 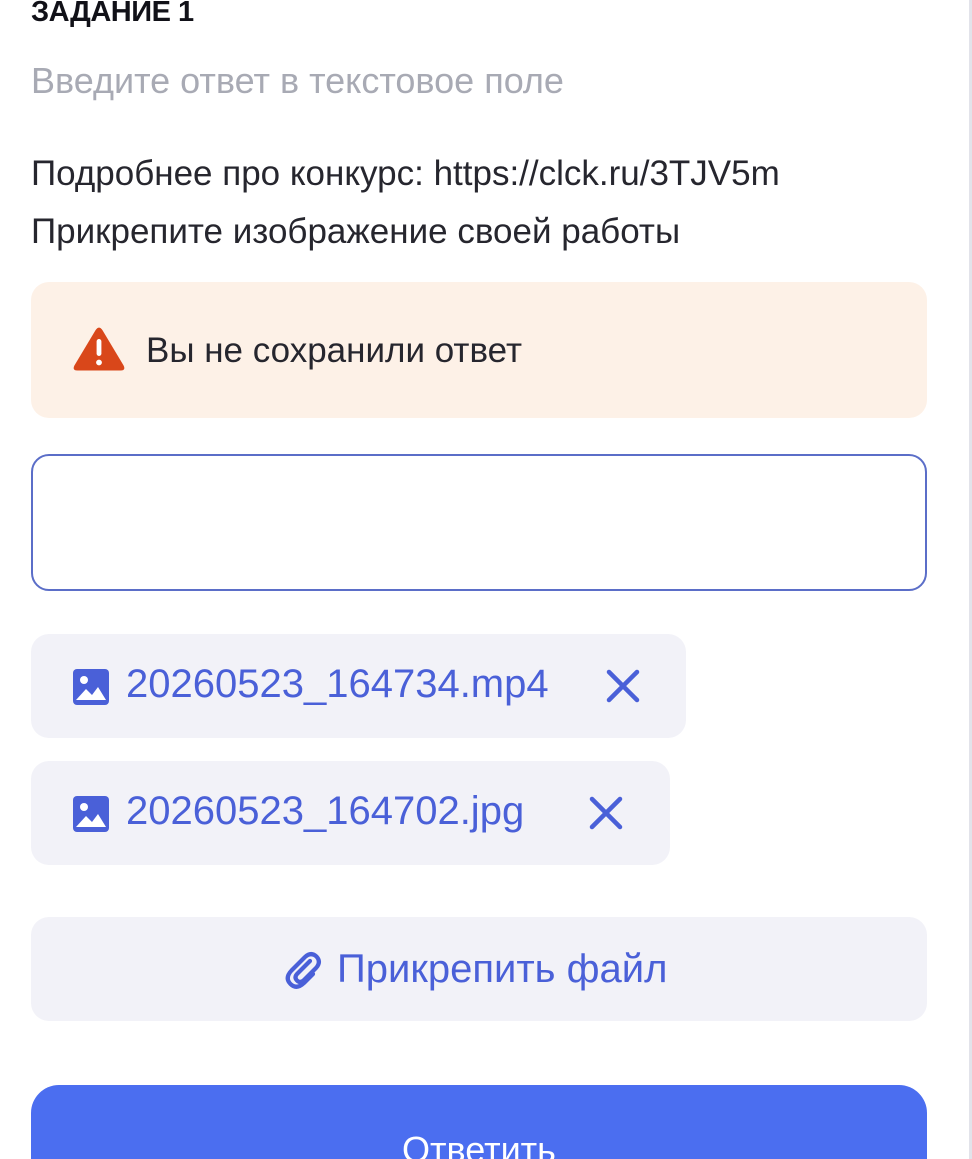 I want to click on submit-button-label: Ответить, so click(x=479, y=1144).